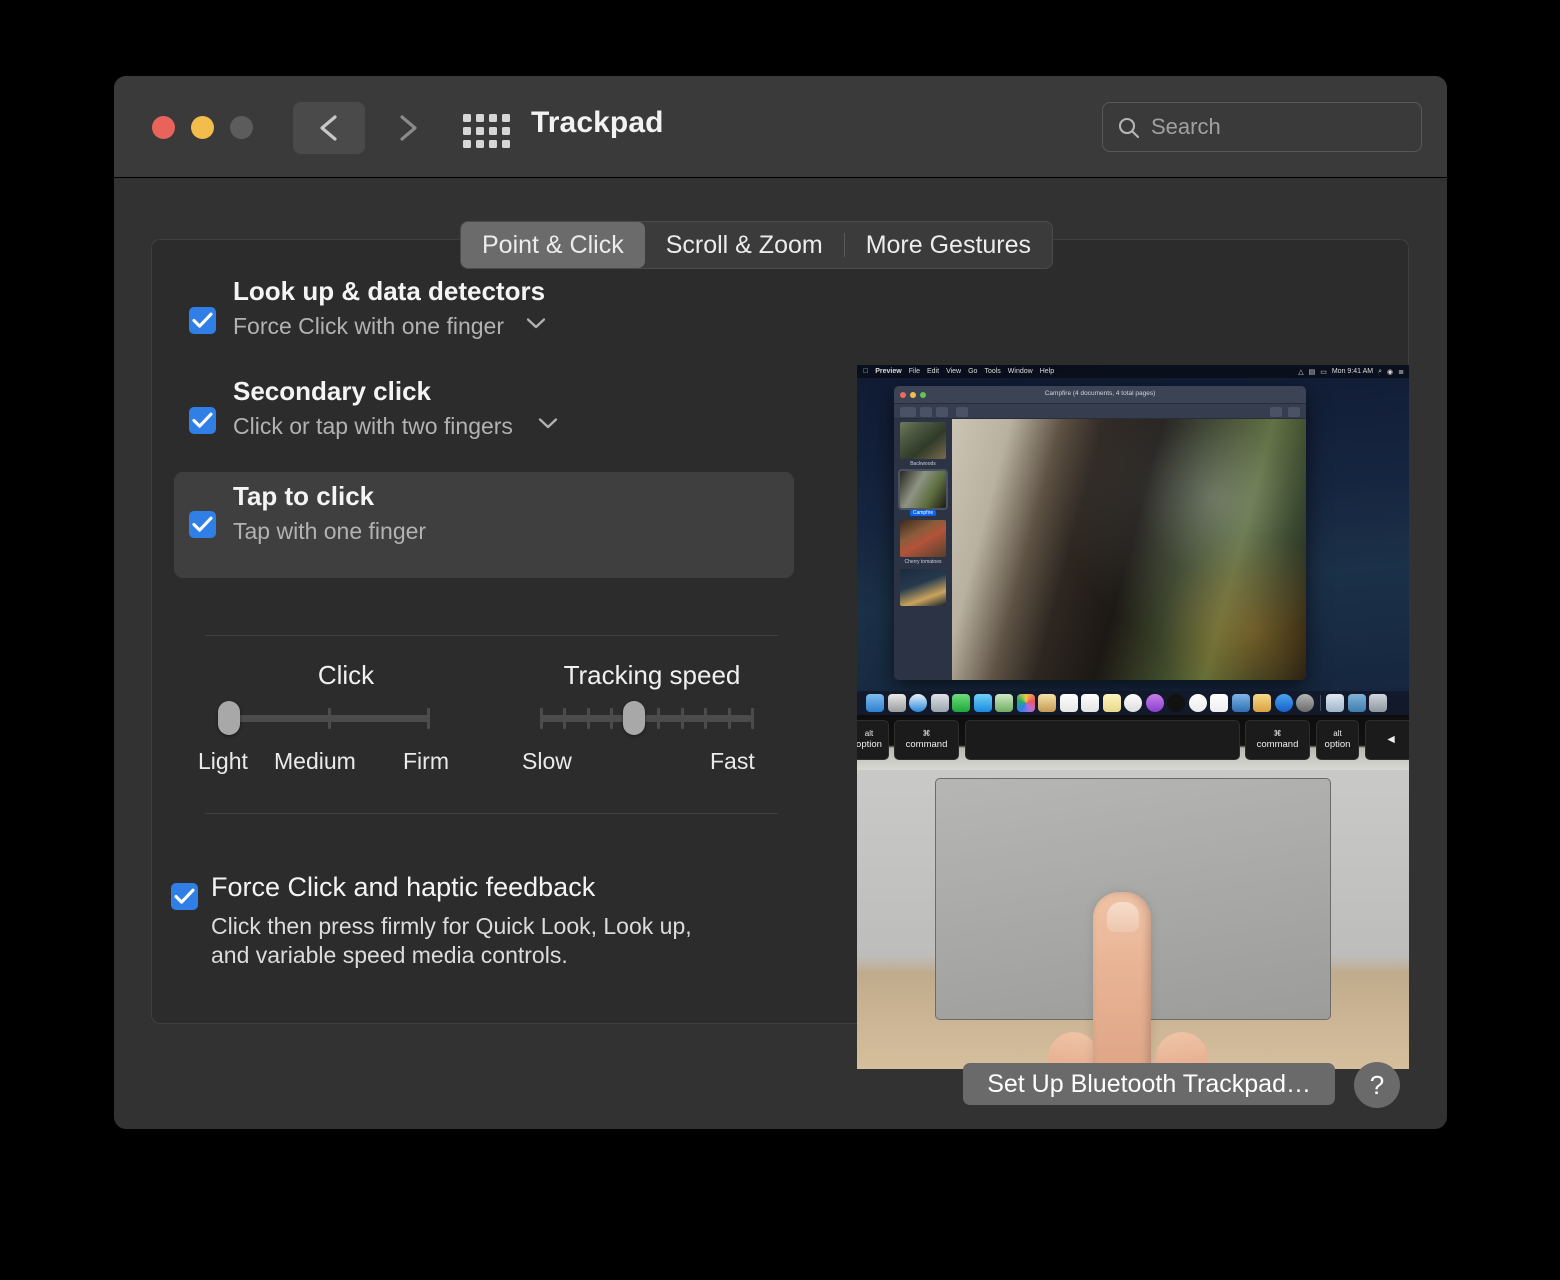 Image resolution: width=1560 pixels, height=1280 pixels. What do you see at coordinates (918, 703) in the screenshot?
I see `safari-icon` at bounding box center [918, 703].